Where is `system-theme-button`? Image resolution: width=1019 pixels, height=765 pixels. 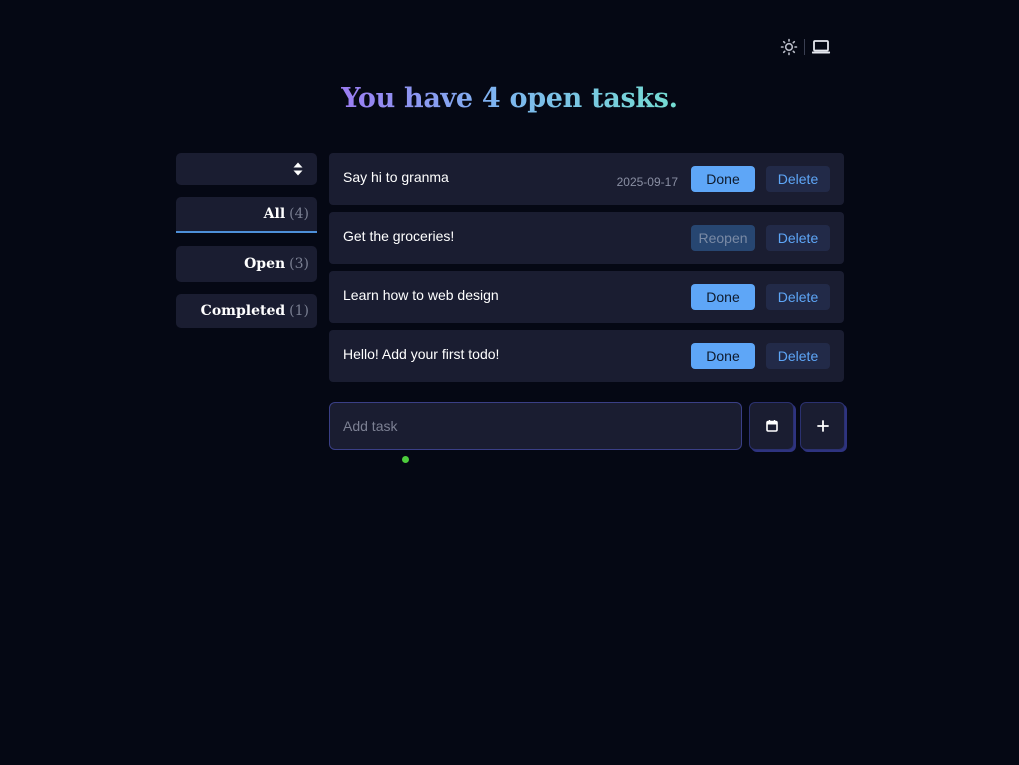 system-theme-button is located at coordinates (821, 47).